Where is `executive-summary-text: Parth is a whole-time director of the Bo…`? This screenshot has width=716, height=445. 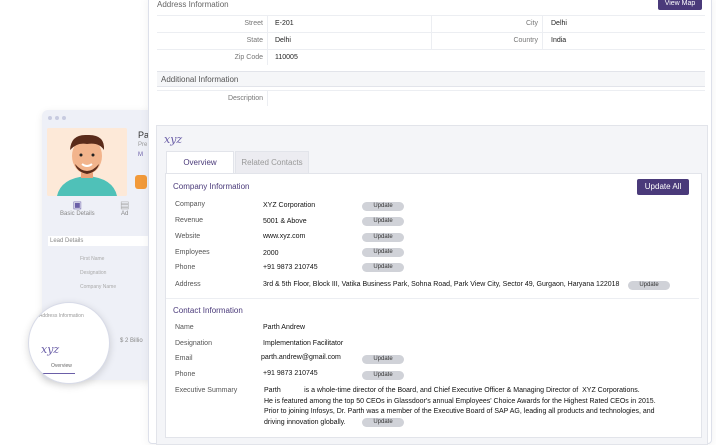
executive-summary-text: Parth is a whole-time director of the Bo… is located at coordinates (474, 407).